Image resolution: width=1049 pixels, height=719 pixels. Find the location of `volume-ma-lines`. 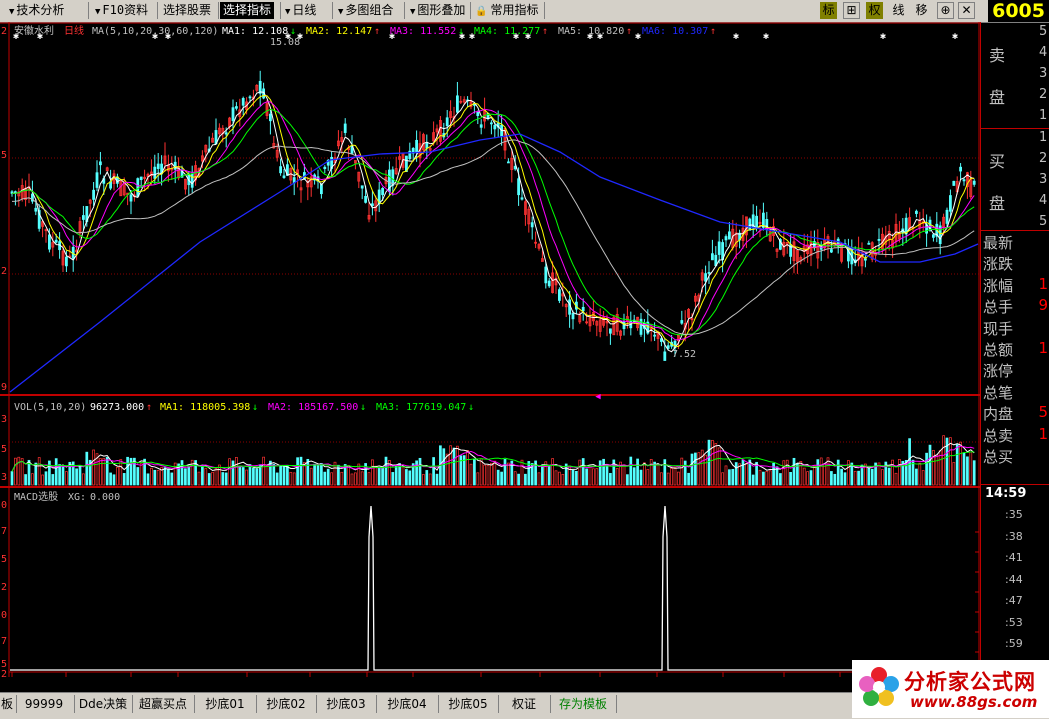

volume-ma-lines is located at coordinates (493, 457).